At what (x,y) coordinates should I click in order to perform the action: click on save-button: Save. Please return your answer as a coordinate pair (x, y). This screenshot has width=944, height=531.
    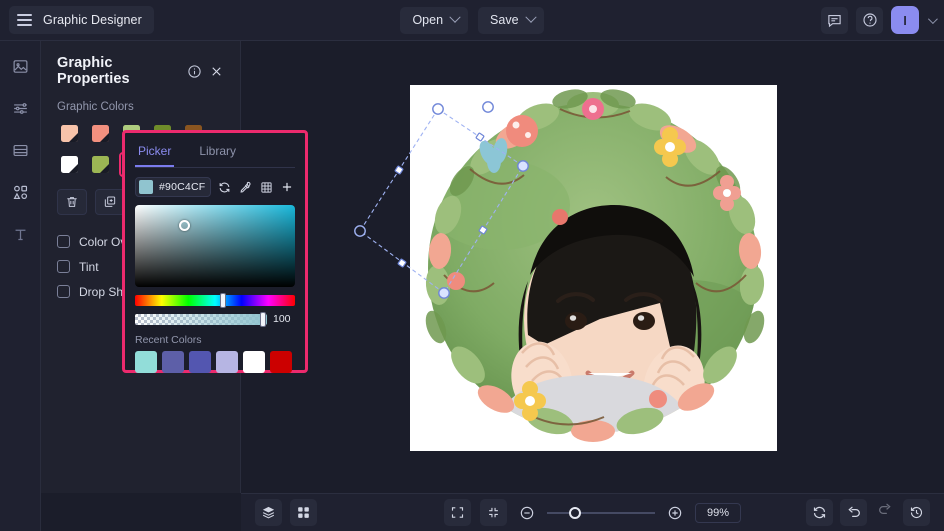
    Looking at the image, I should click on (511, 20).